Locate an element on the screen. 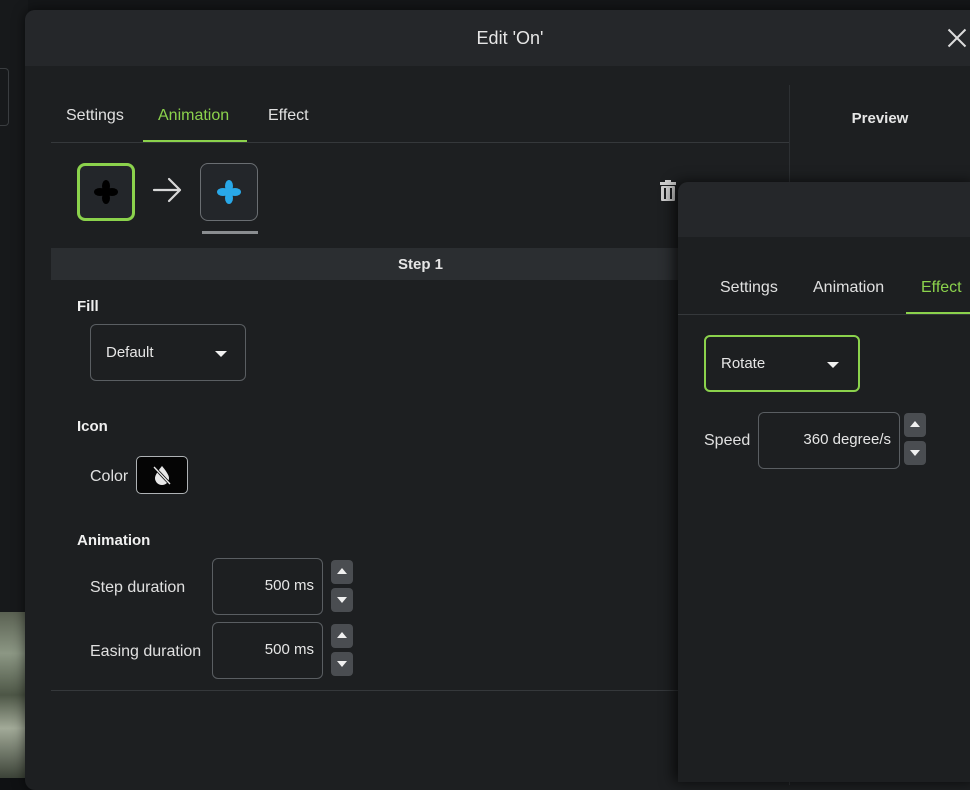  animation-section-label: Animation is located at coordinates (114, 540).